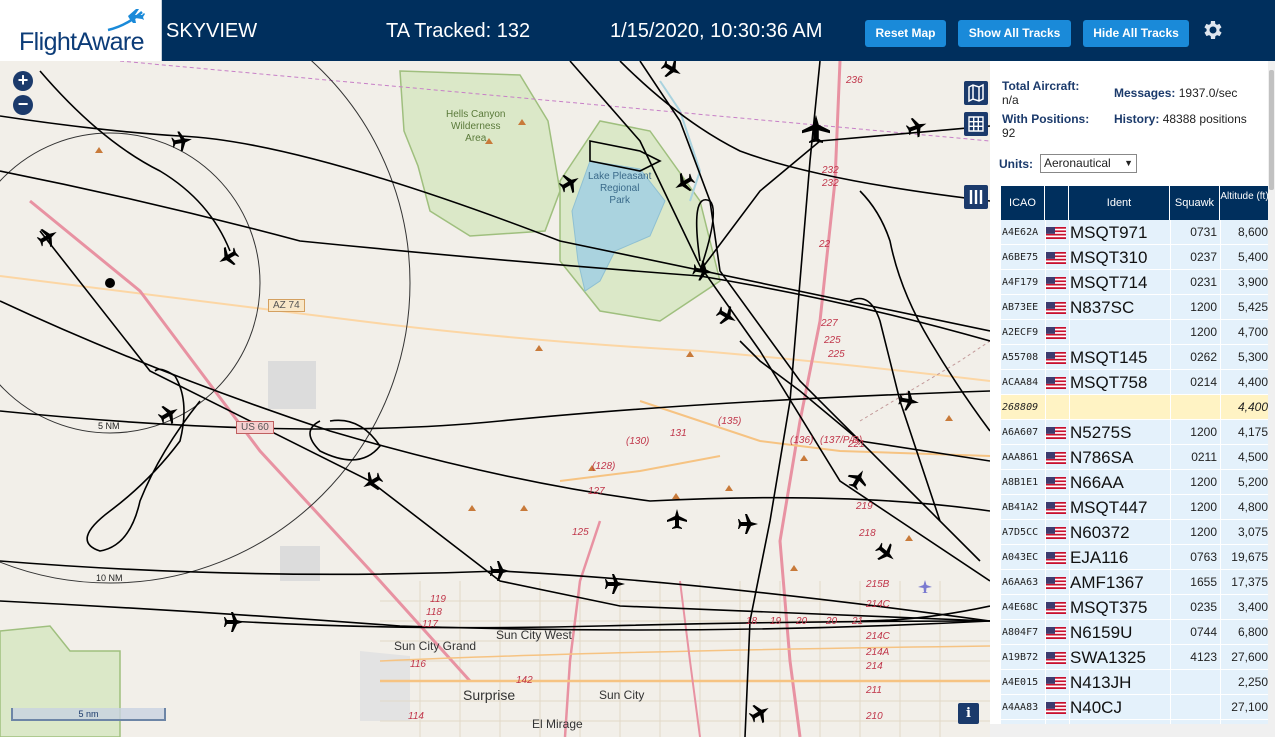 The width and height of the screenshot is (1275, 737). What do you see at coordinates (878, 652) in the screenshot?
I see `route-number: 214A` at bounding box center [878, 652].